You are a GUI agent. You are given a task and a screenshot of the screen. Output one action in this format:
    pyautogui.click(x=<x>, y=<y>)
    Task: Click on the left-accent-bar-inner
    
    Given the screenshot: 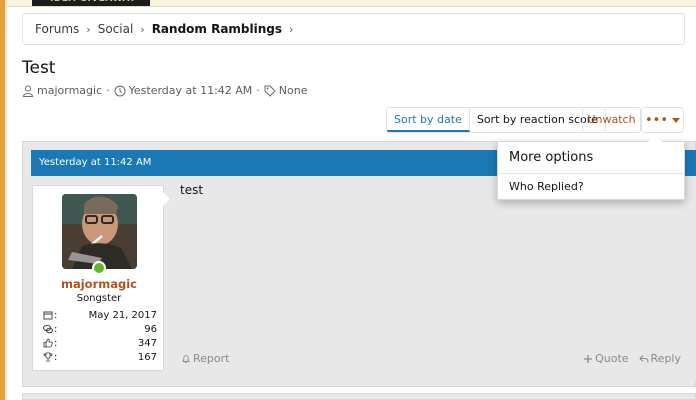 What is the action you would take?
    pyautogui.click(x=6, y=200)
    